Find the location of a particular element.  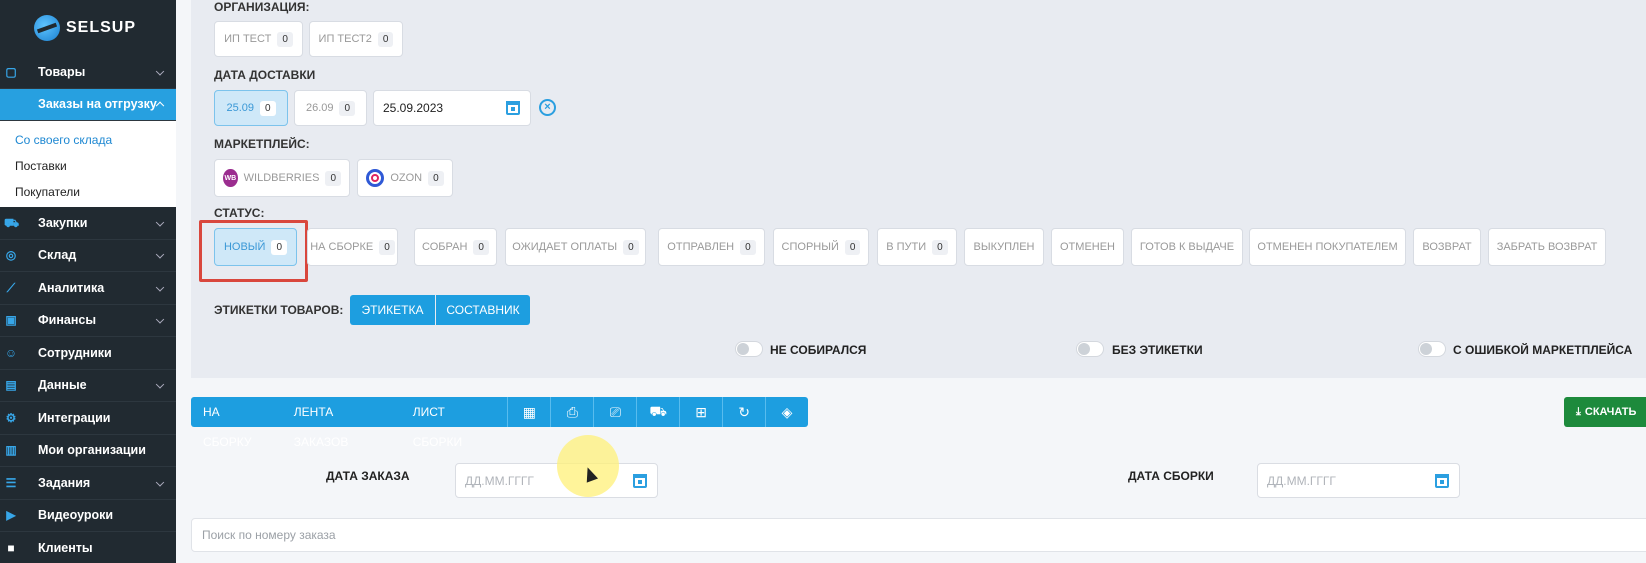

download-button: ⤓ СКАЧАТЬ is located at coordinates (1605, 412).